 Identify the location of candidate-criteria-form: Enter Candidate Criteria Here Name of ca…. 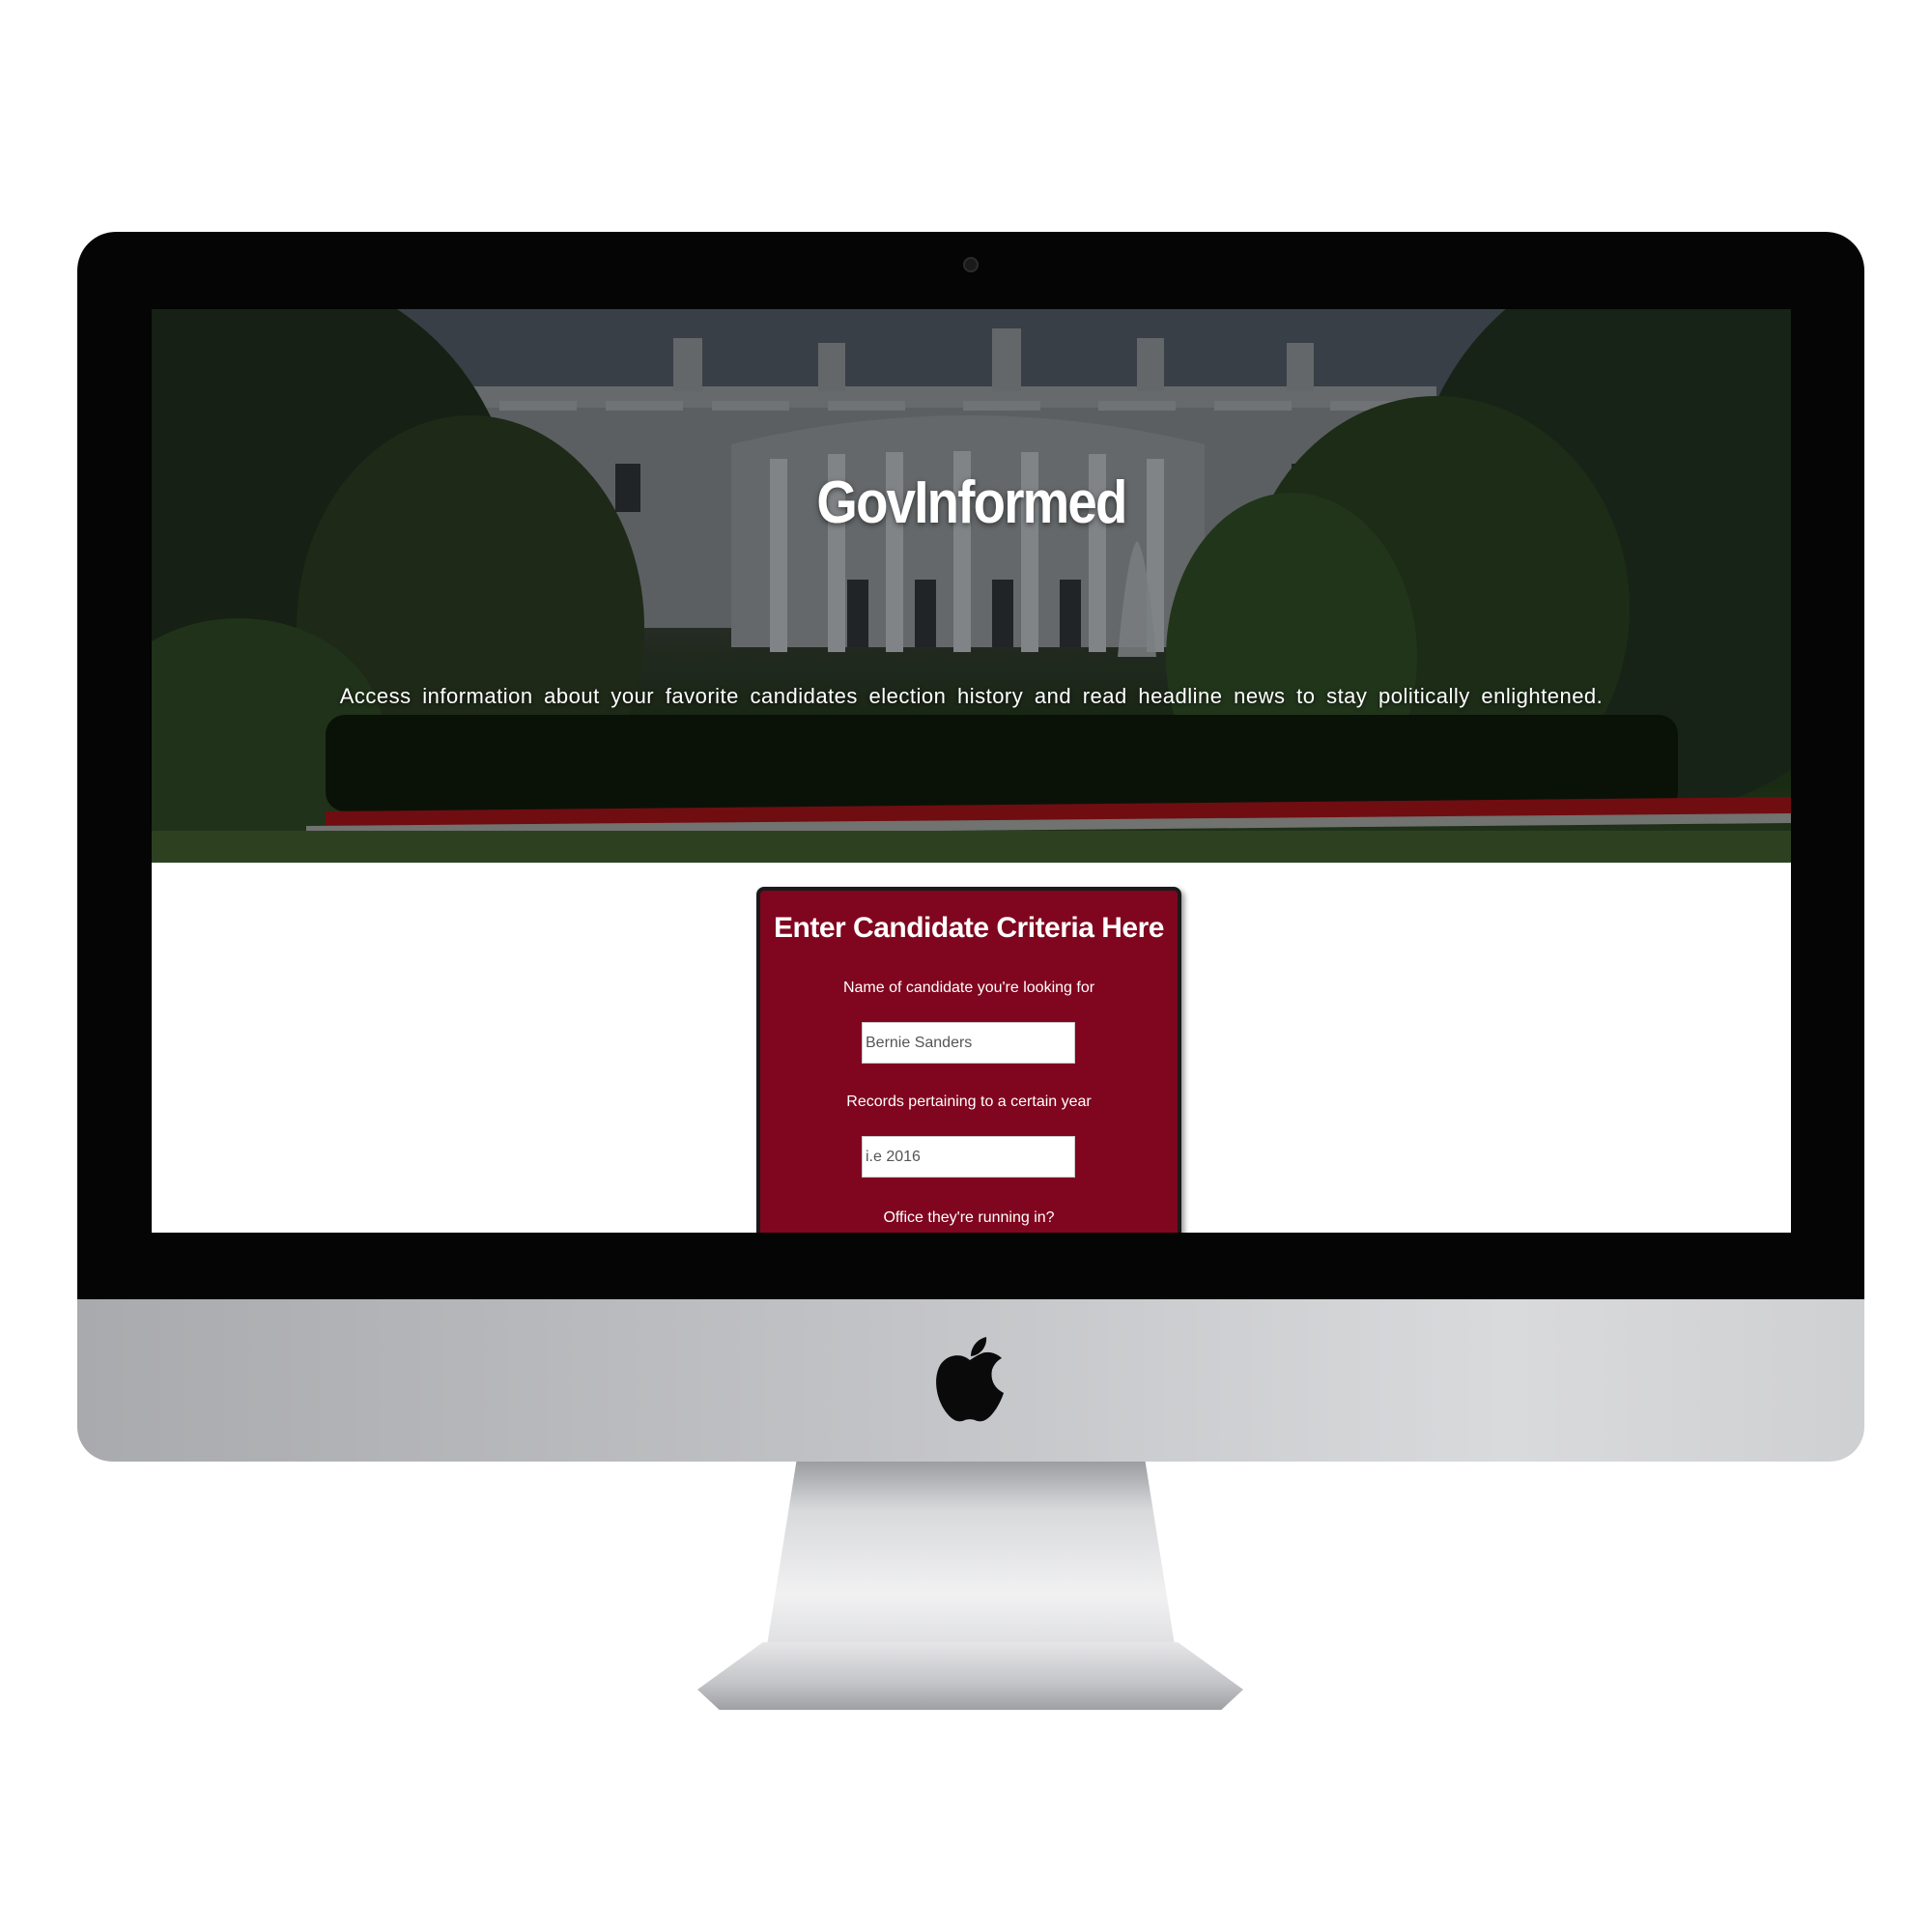
(968, 1060).